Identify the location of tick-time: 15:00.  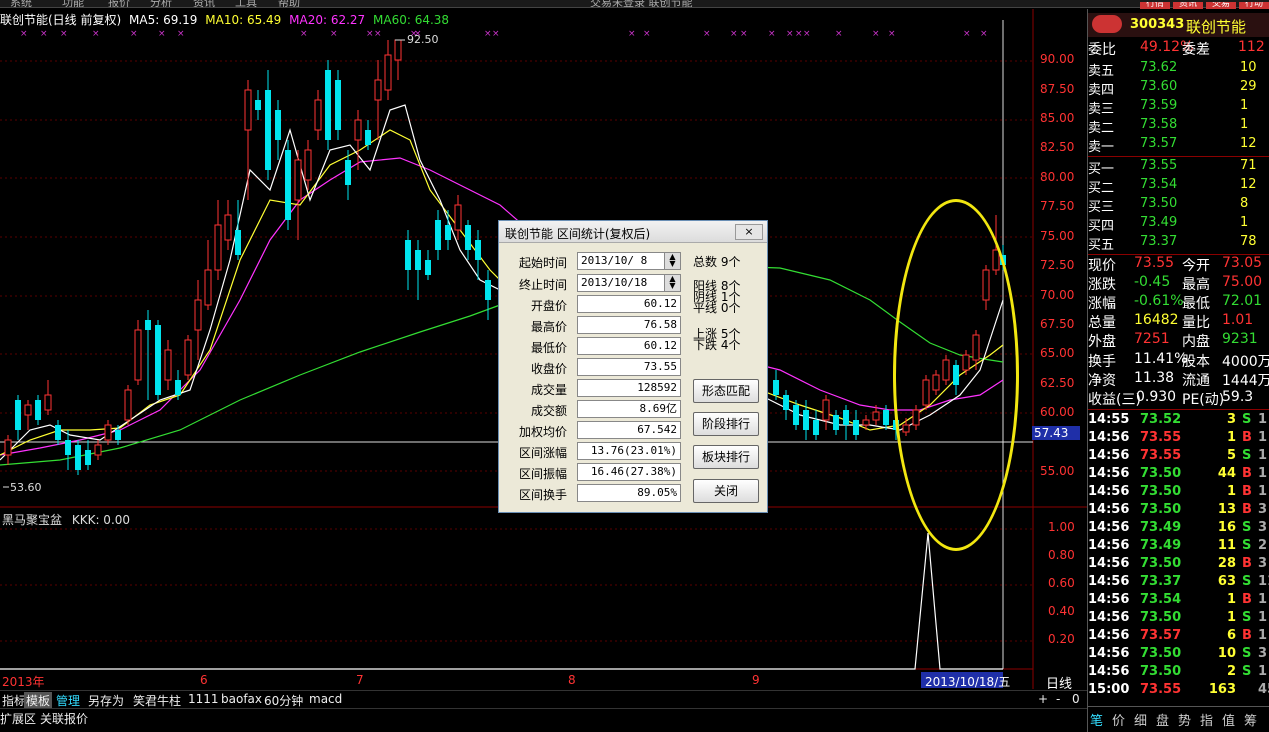
(1109, 689).